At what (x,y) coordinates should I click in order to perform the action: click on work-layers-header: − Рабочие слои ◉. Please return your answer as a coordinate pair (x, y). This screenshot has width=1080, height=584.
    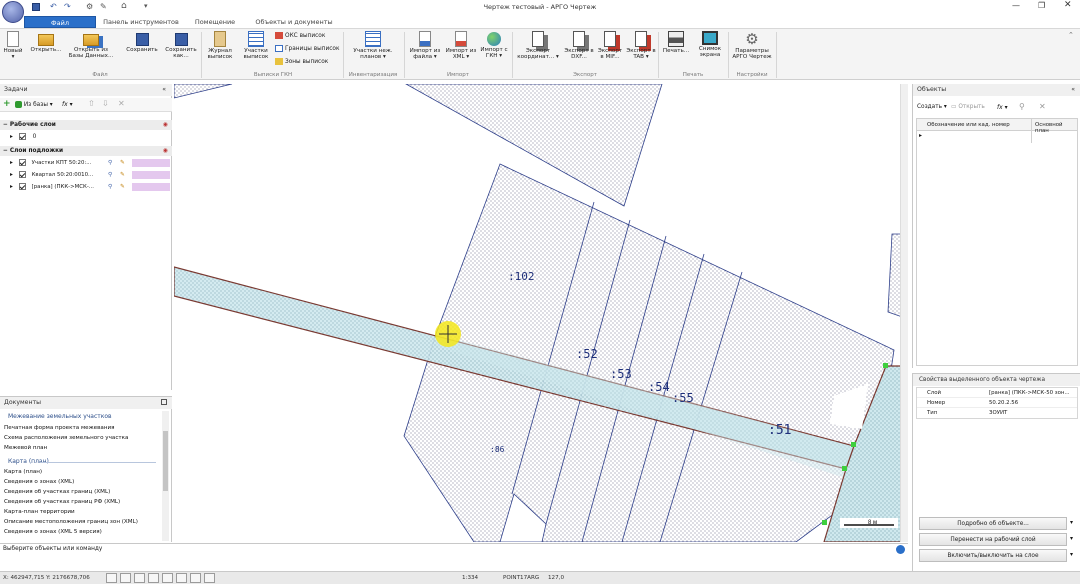
    Looking at the image, I should click on (86, 125).